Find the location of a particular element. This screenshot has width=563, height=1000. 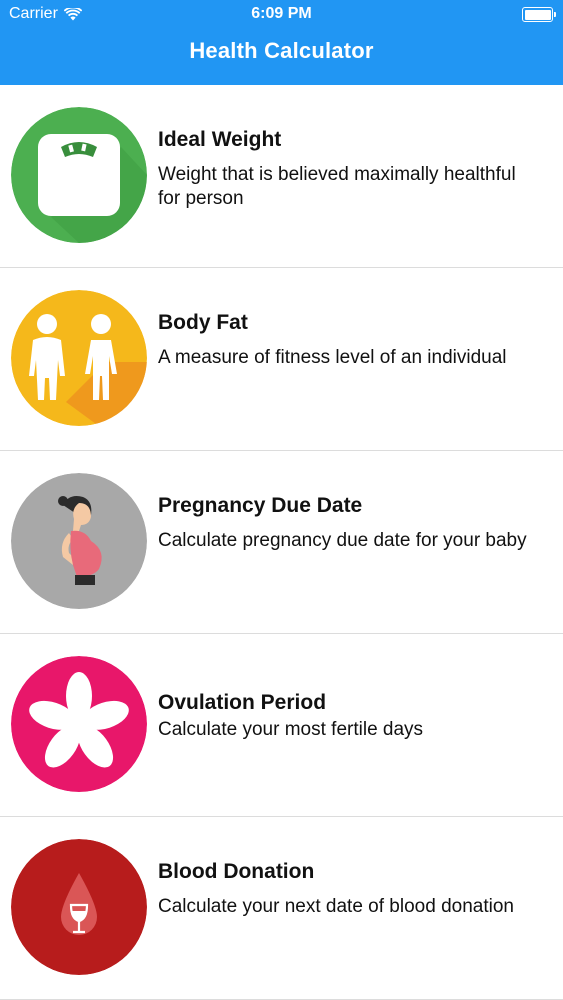

blood-drop-icon is located at coordinates (79, 907).